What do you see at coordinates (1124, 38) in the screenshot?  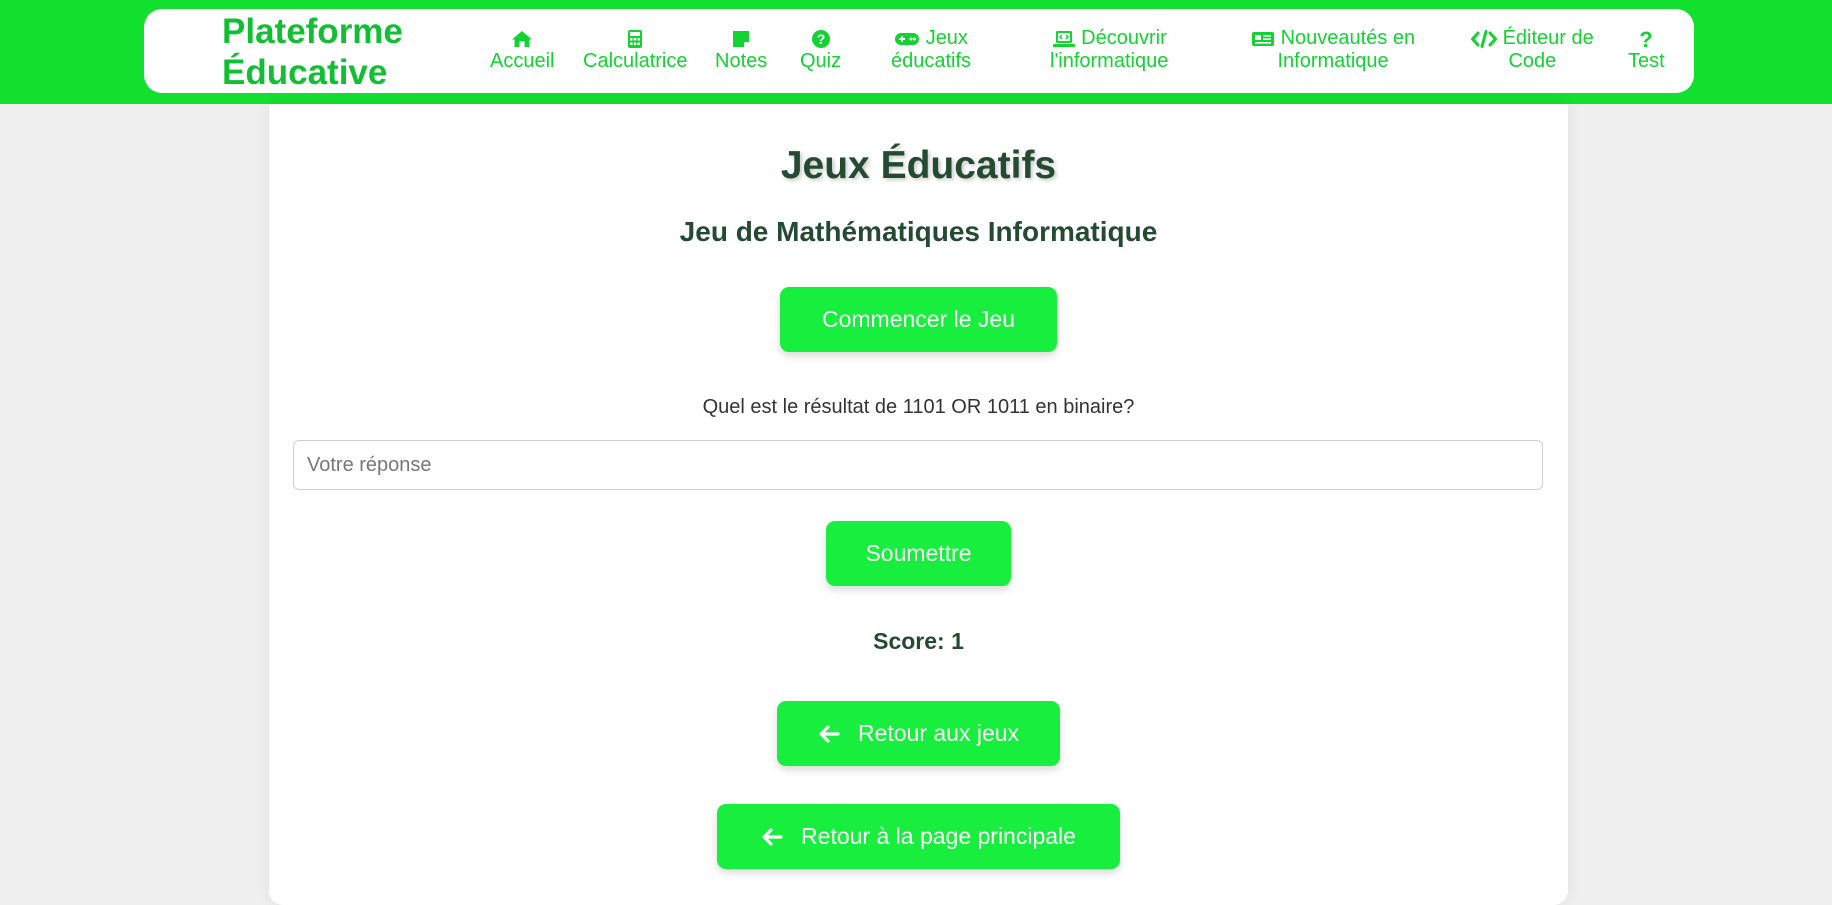 I see `nav-decouvrir-label-1: Découvrir` at bounding box center [1124, 38].